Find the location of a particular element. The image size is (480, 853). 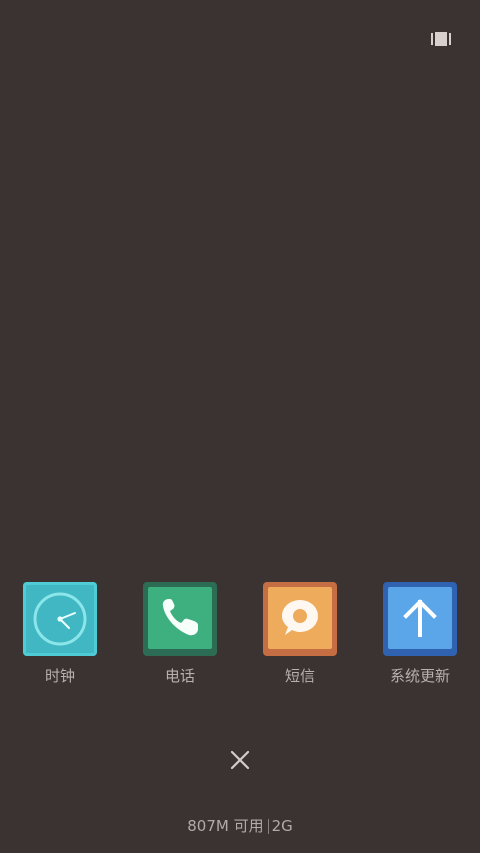

phone-icon-background is located at coordinates (180, 618).